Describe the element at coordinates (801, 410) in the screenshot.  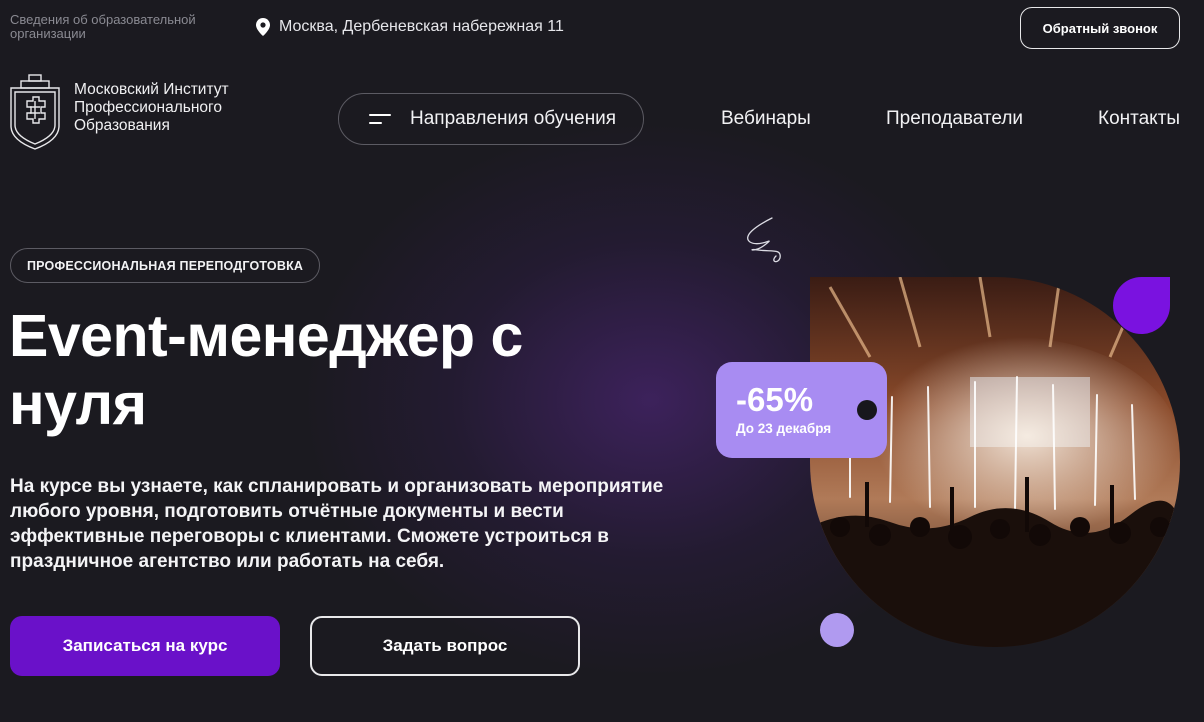
I see `discount-tag: -65% До 23 декабря` at that location.